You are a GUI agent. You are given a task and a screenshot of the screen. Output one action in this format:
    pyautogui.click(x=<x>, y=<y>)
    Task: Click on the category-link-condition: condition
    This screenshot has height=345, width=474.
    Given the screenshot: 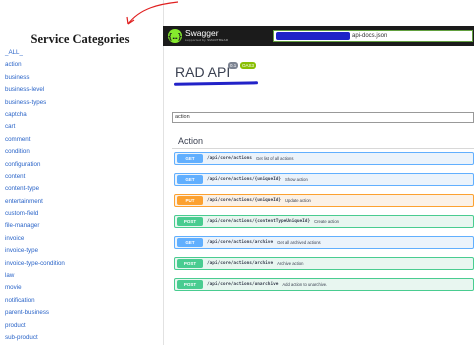 What is the action you would take?
    pyautogui.click(x=35, y=152)
    